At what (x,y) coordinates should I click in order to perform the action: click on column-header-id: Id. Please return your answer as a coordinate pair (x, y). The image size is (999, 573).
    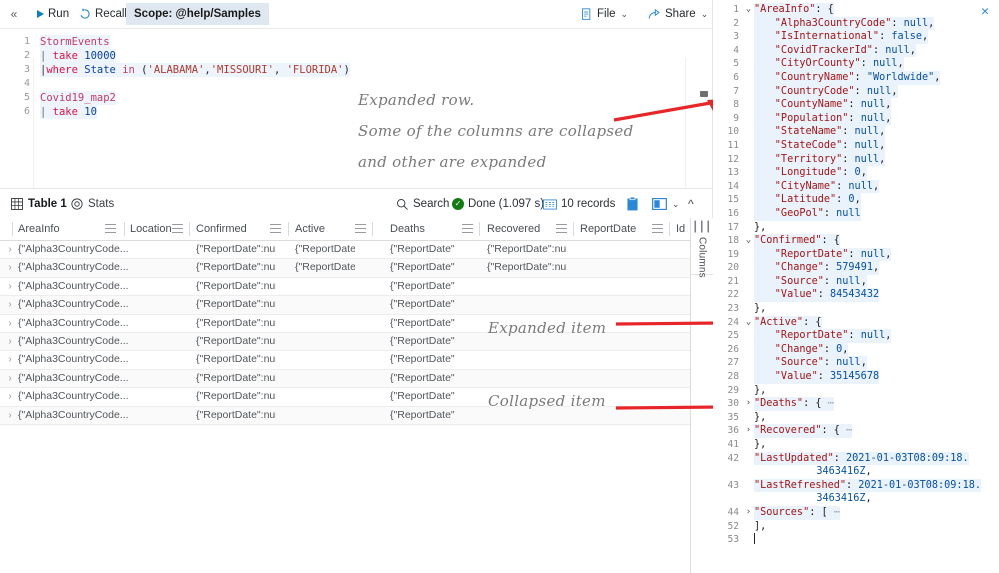
    Looking at the image, I should click on (680, 229).